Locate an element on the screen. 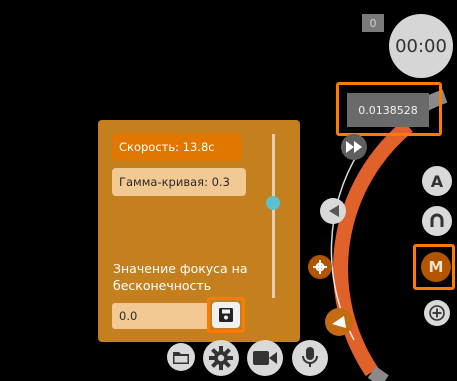 The height and width of the screenshot is (381, 457). rewind-icon is located at coordinates (334, 211).